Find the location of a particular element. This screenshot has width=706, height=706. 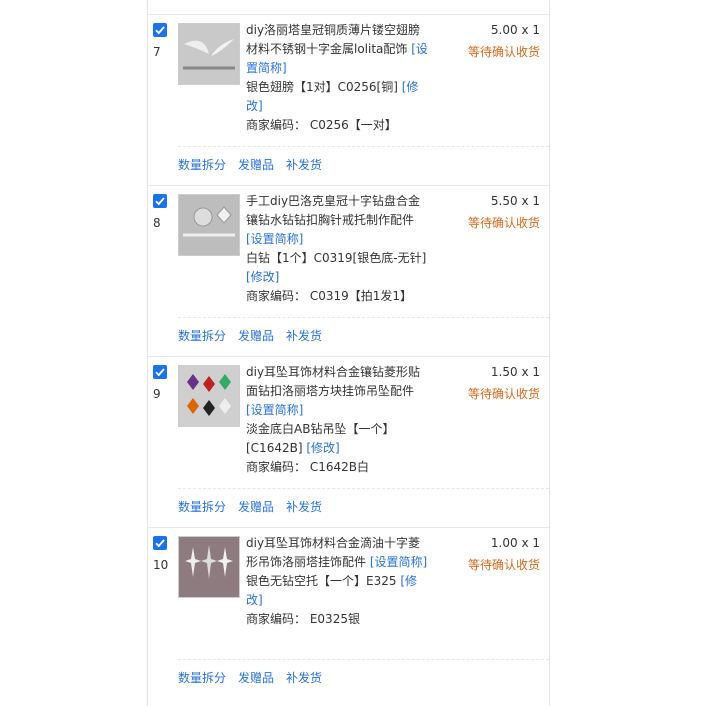

product-title: 手工diy巴洛克皇冠十字钻盘合金镶钻水钻钻扣胸针戒托制作配件 is located at coordinates (333, 210).